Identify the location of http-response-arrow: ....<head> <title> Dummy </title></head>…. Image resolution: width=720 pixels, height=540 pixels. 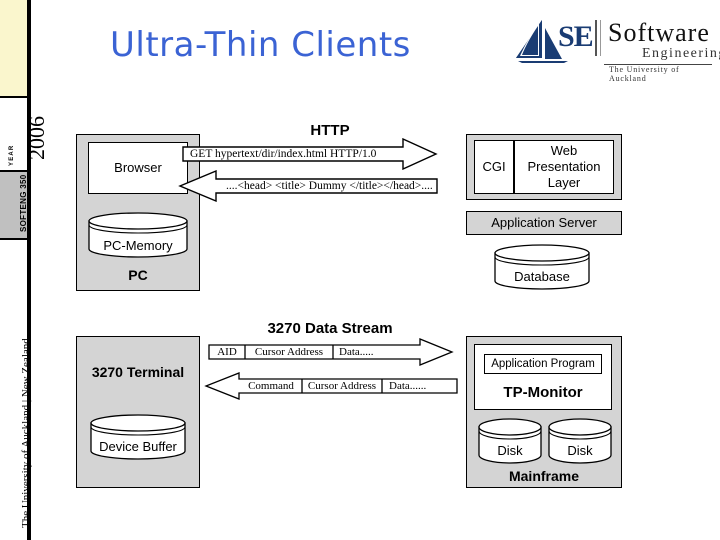
(308, 186).